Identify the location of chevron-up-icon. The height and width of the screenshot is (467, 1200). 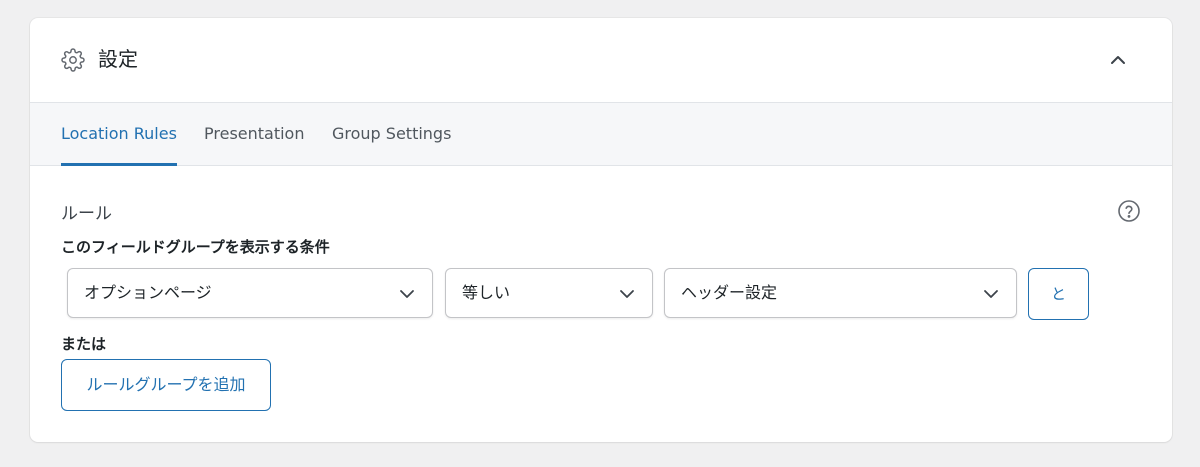
(1118, 60).